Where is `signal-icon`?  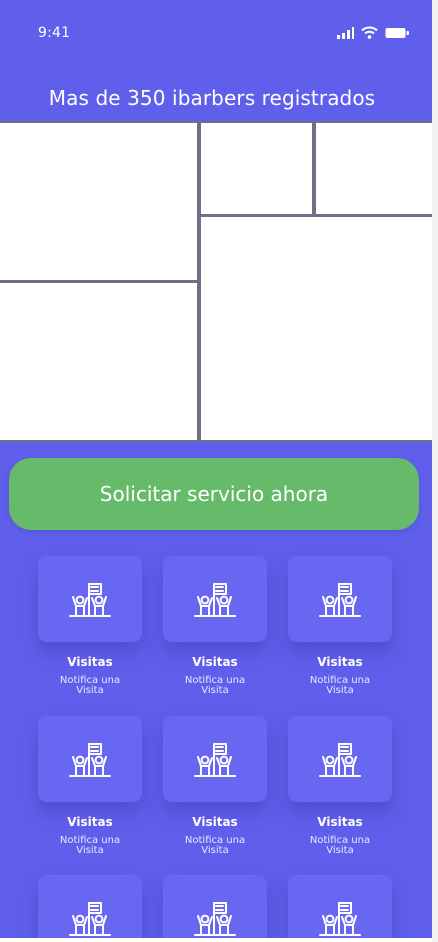
signal-icon is located at coordinates (345, 32).